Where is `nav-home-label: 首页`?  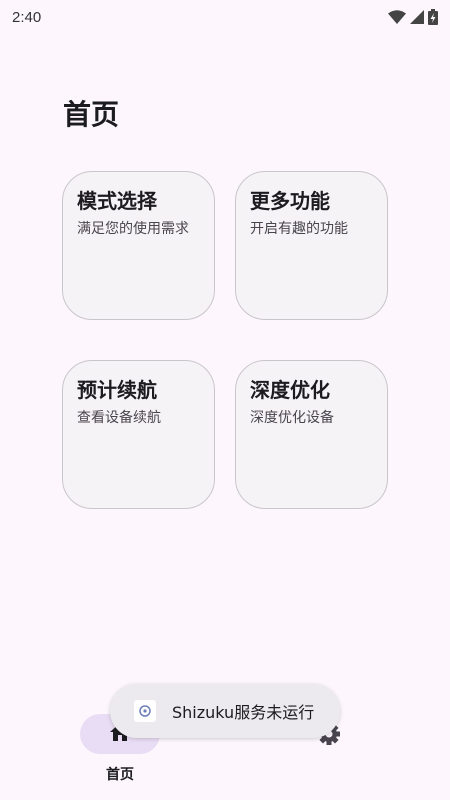
nav-home-label: 首页 is located at coordinates (120, 775).